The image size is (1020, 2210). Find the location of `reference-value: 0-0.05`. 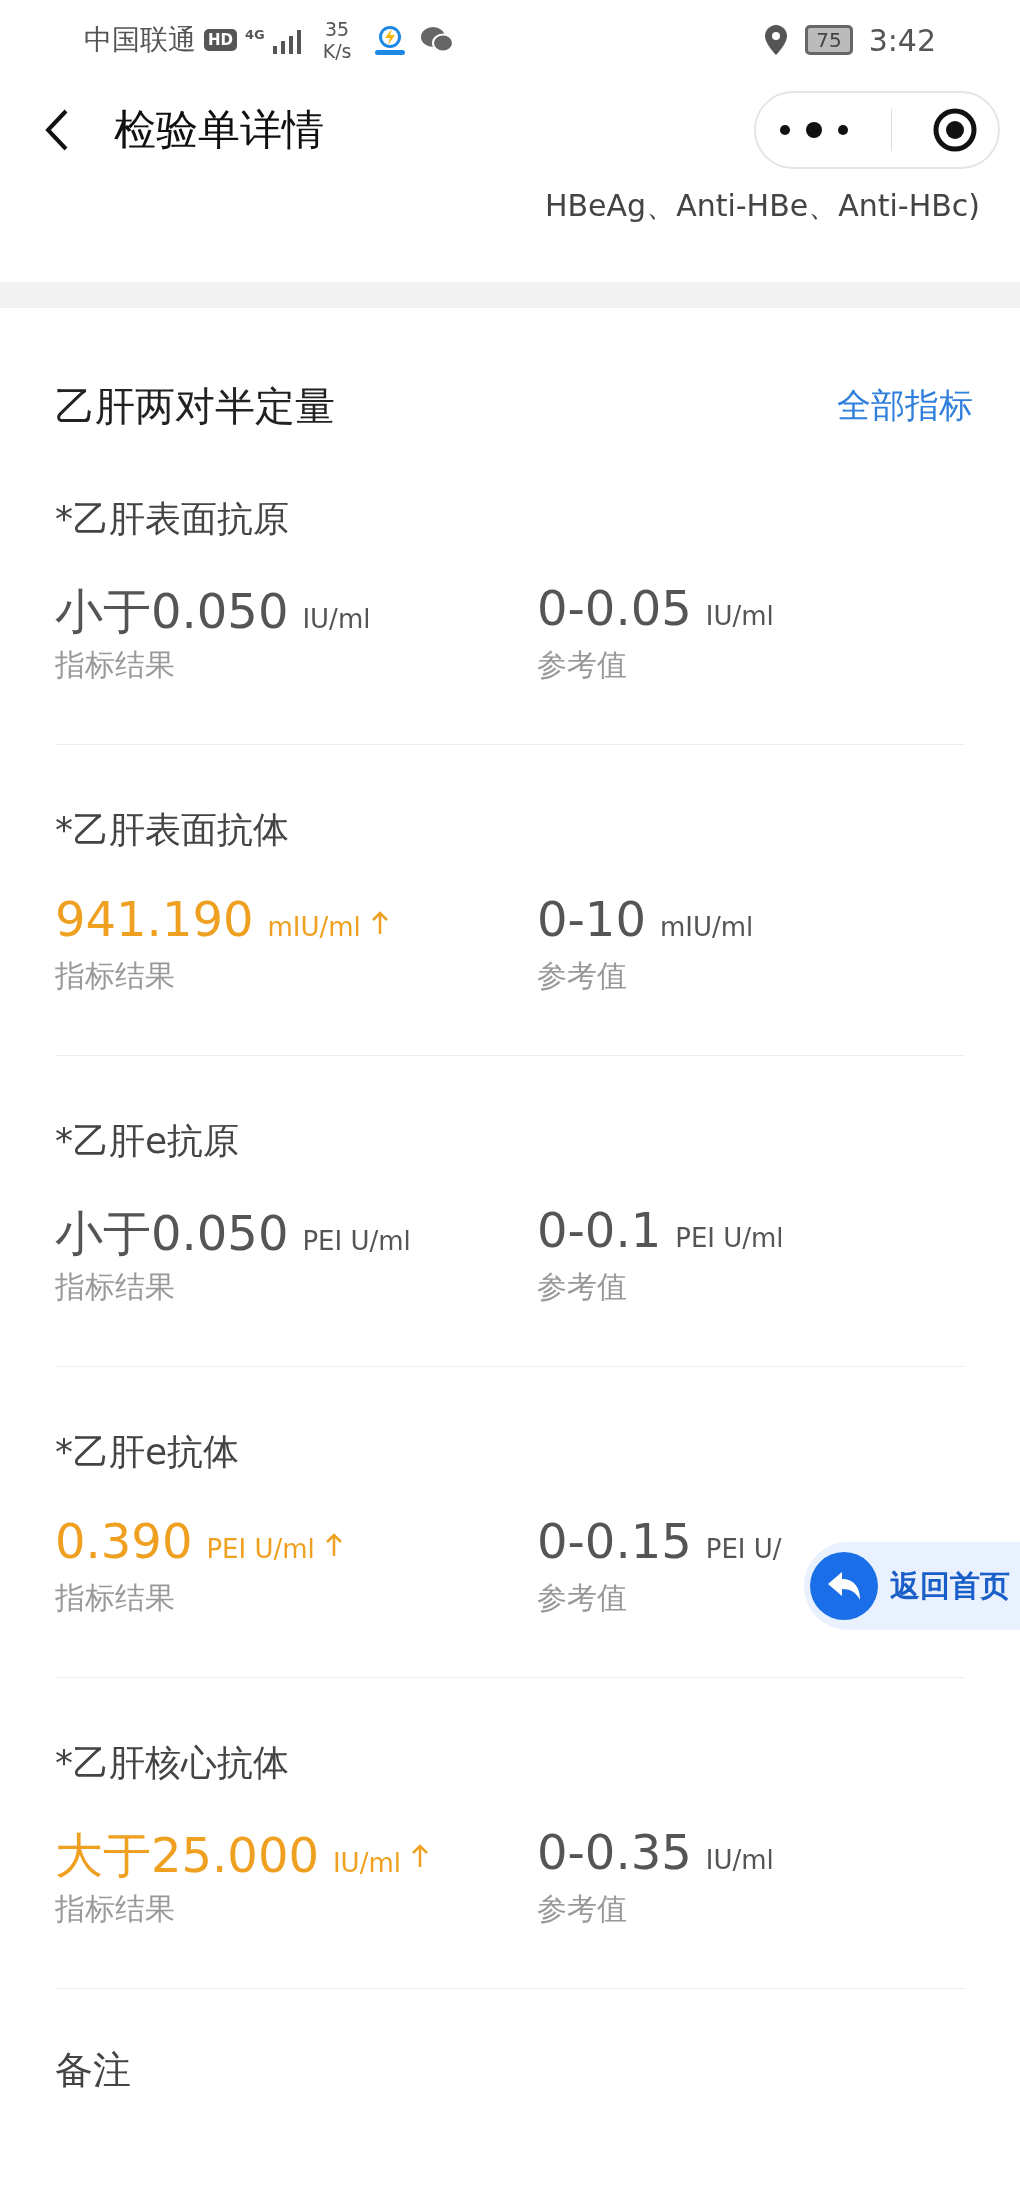

reference-value: 0-0.05 is located at coordinates (614, 608).